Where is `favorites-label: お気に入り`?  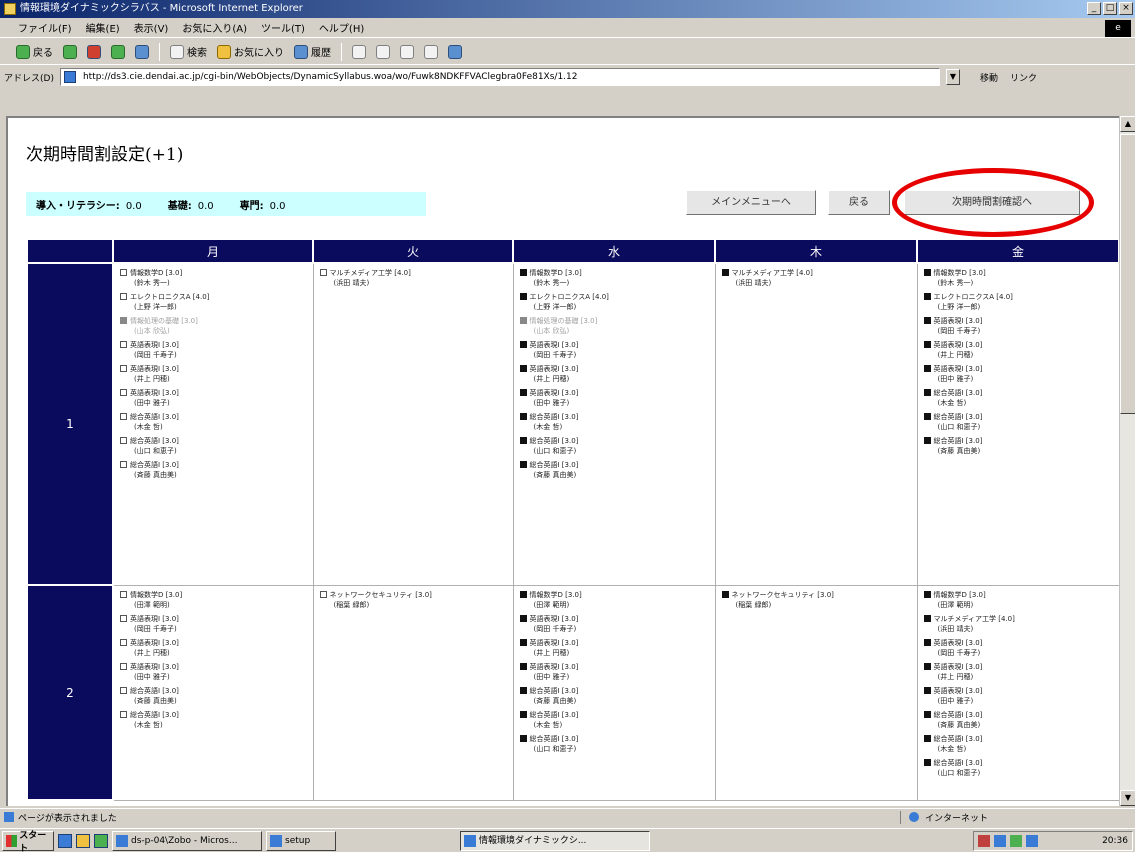
favorites-label: お気に入り is located at coordinates (259, 53).